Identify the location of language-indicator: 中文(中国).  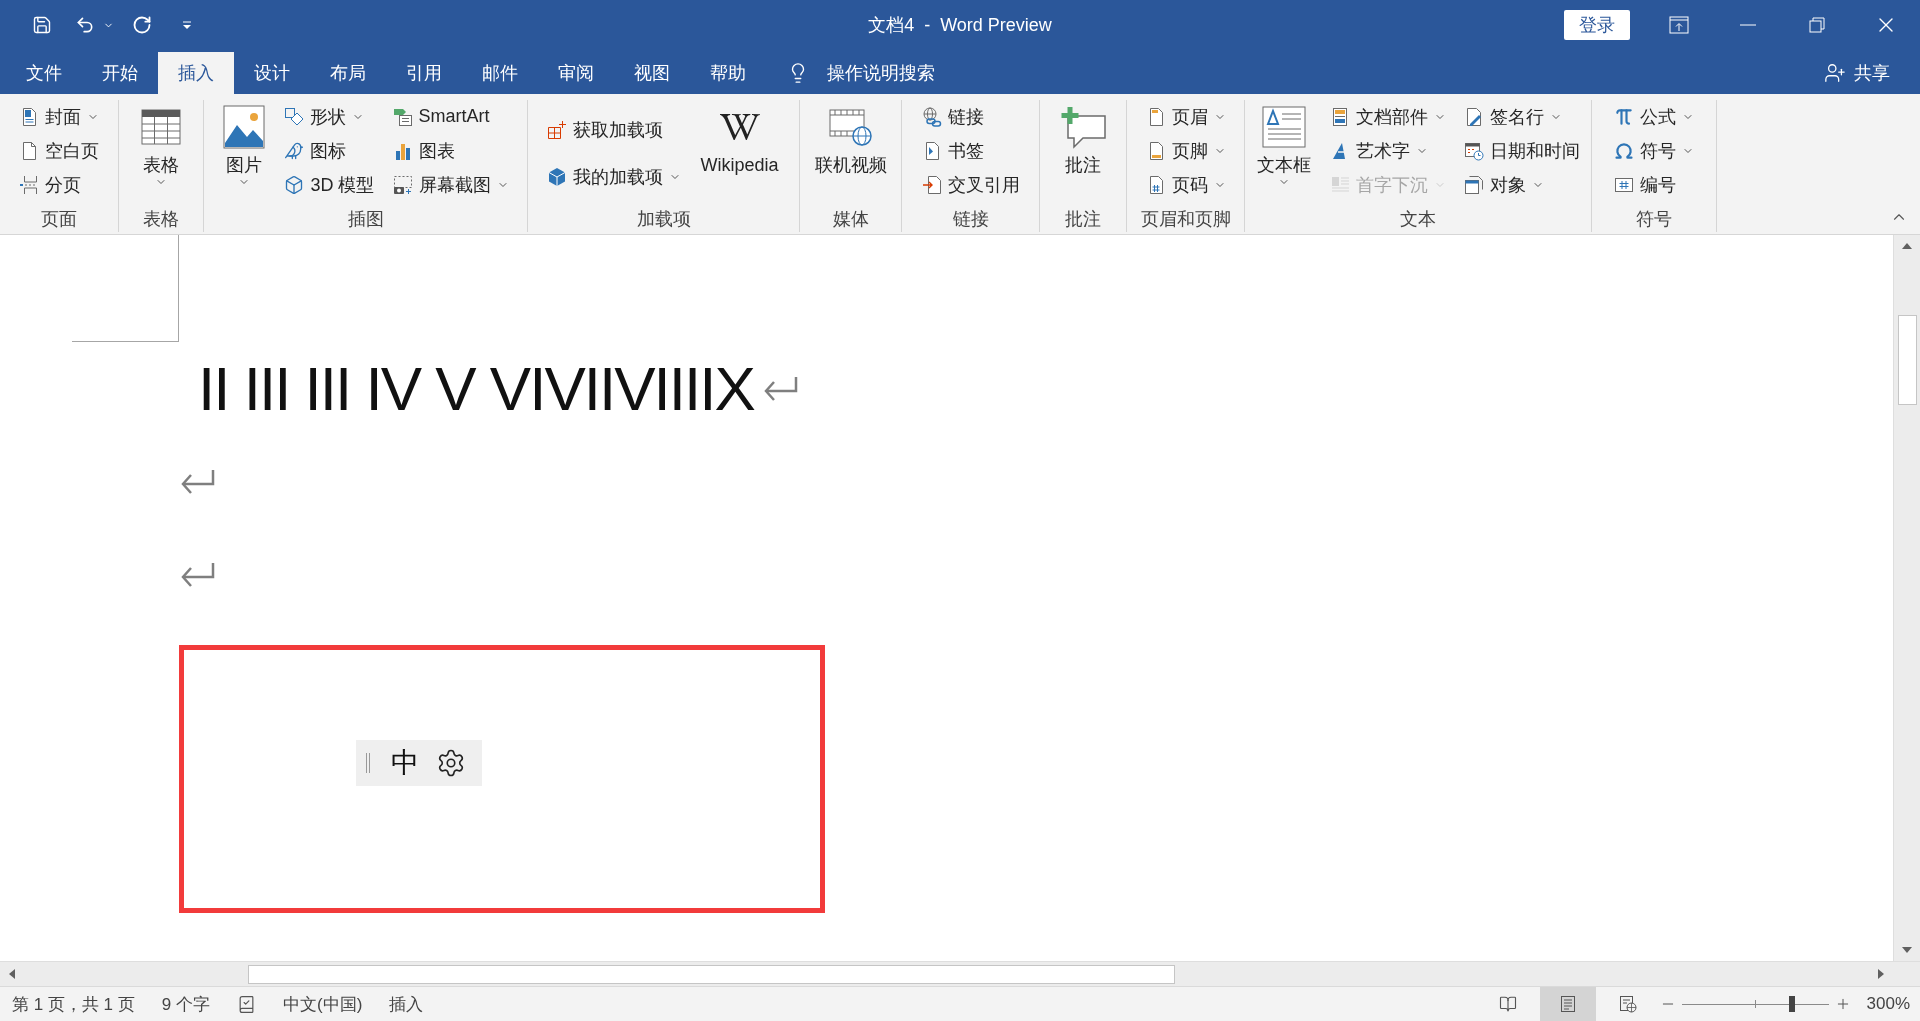
(323, 1004).